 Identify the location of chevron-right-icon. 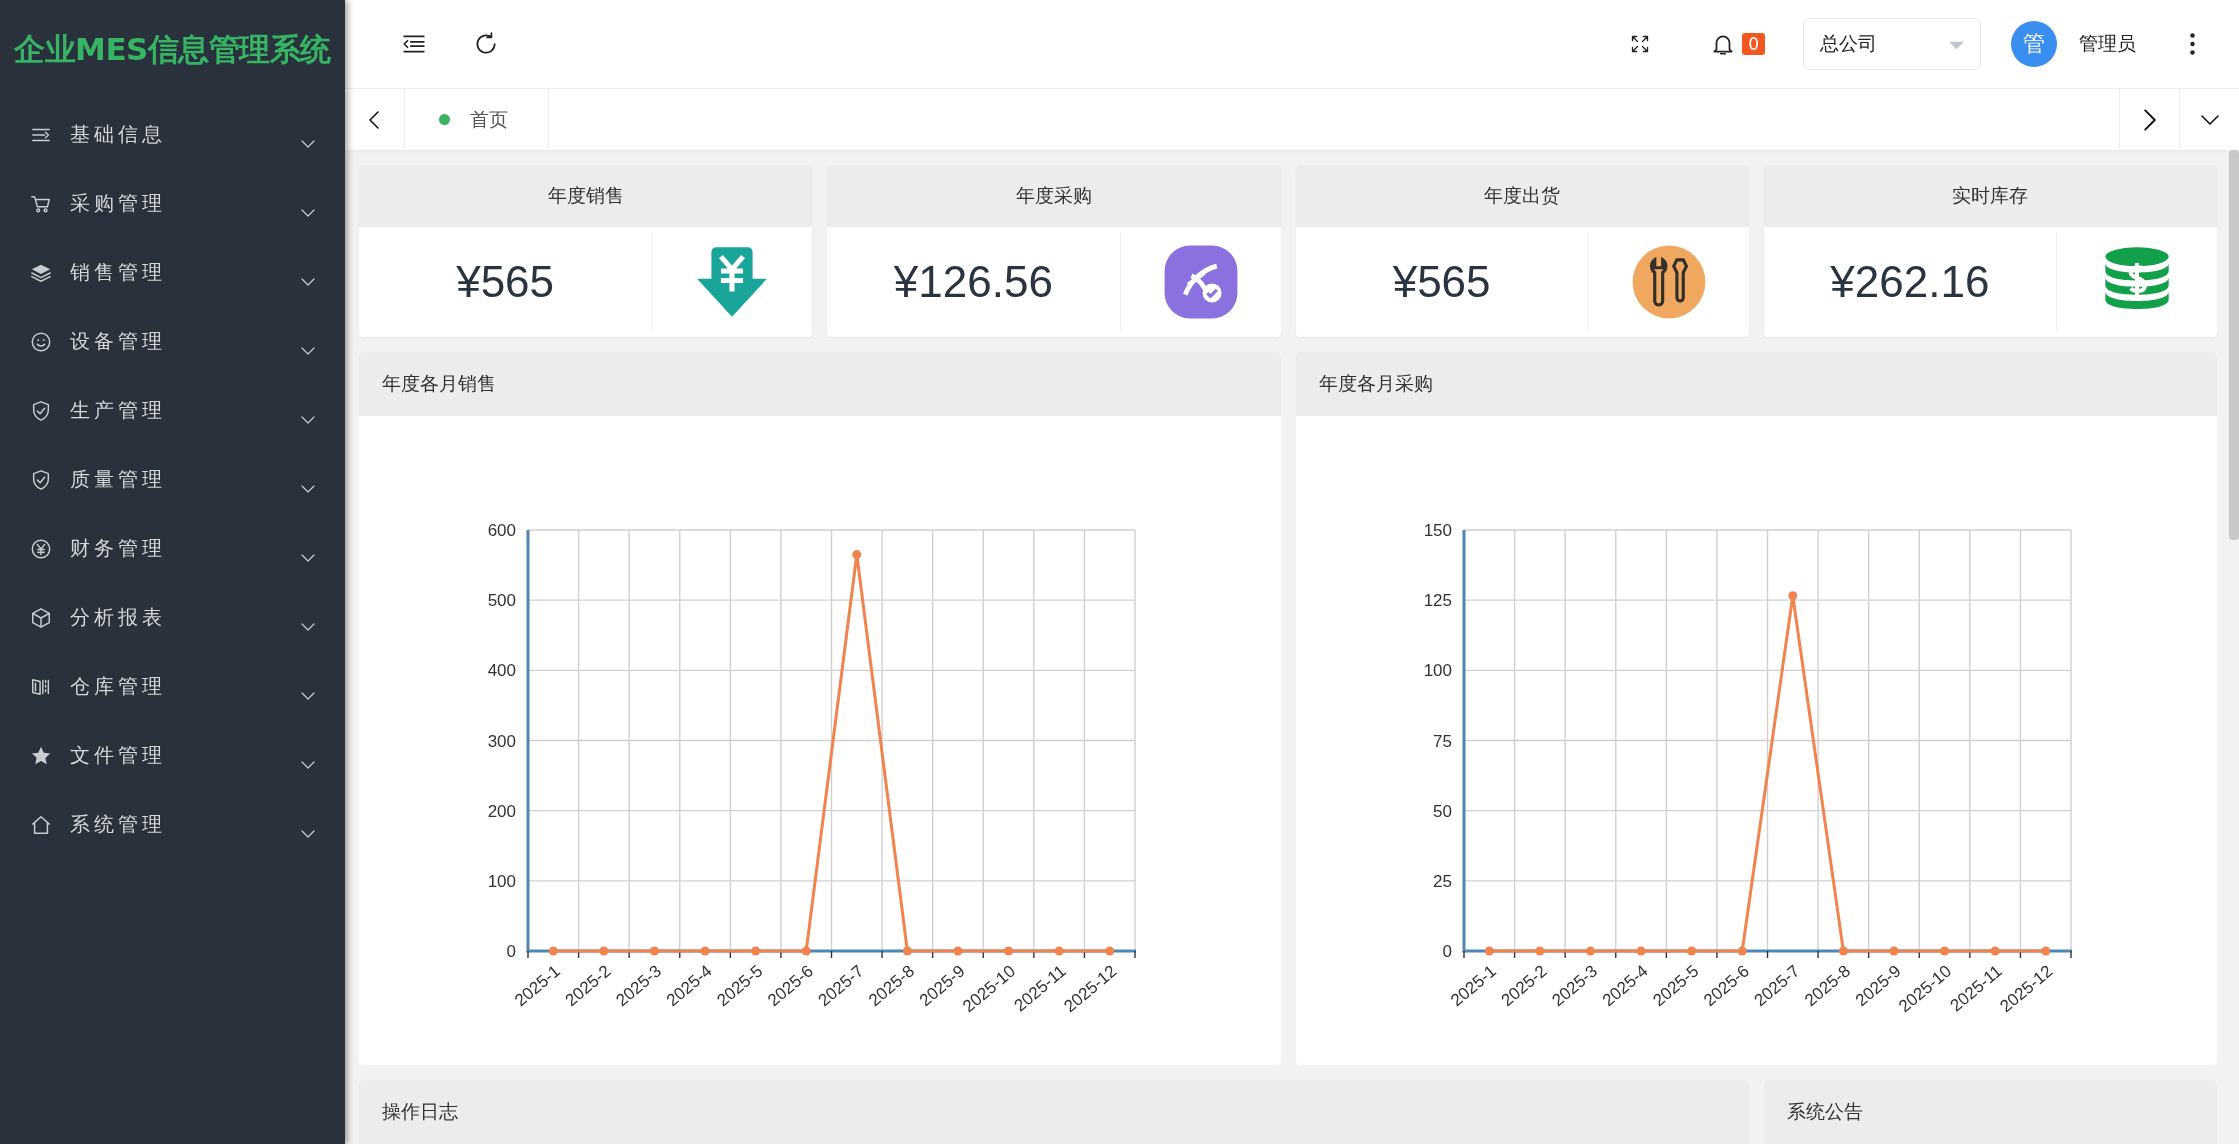
(2149, 119).